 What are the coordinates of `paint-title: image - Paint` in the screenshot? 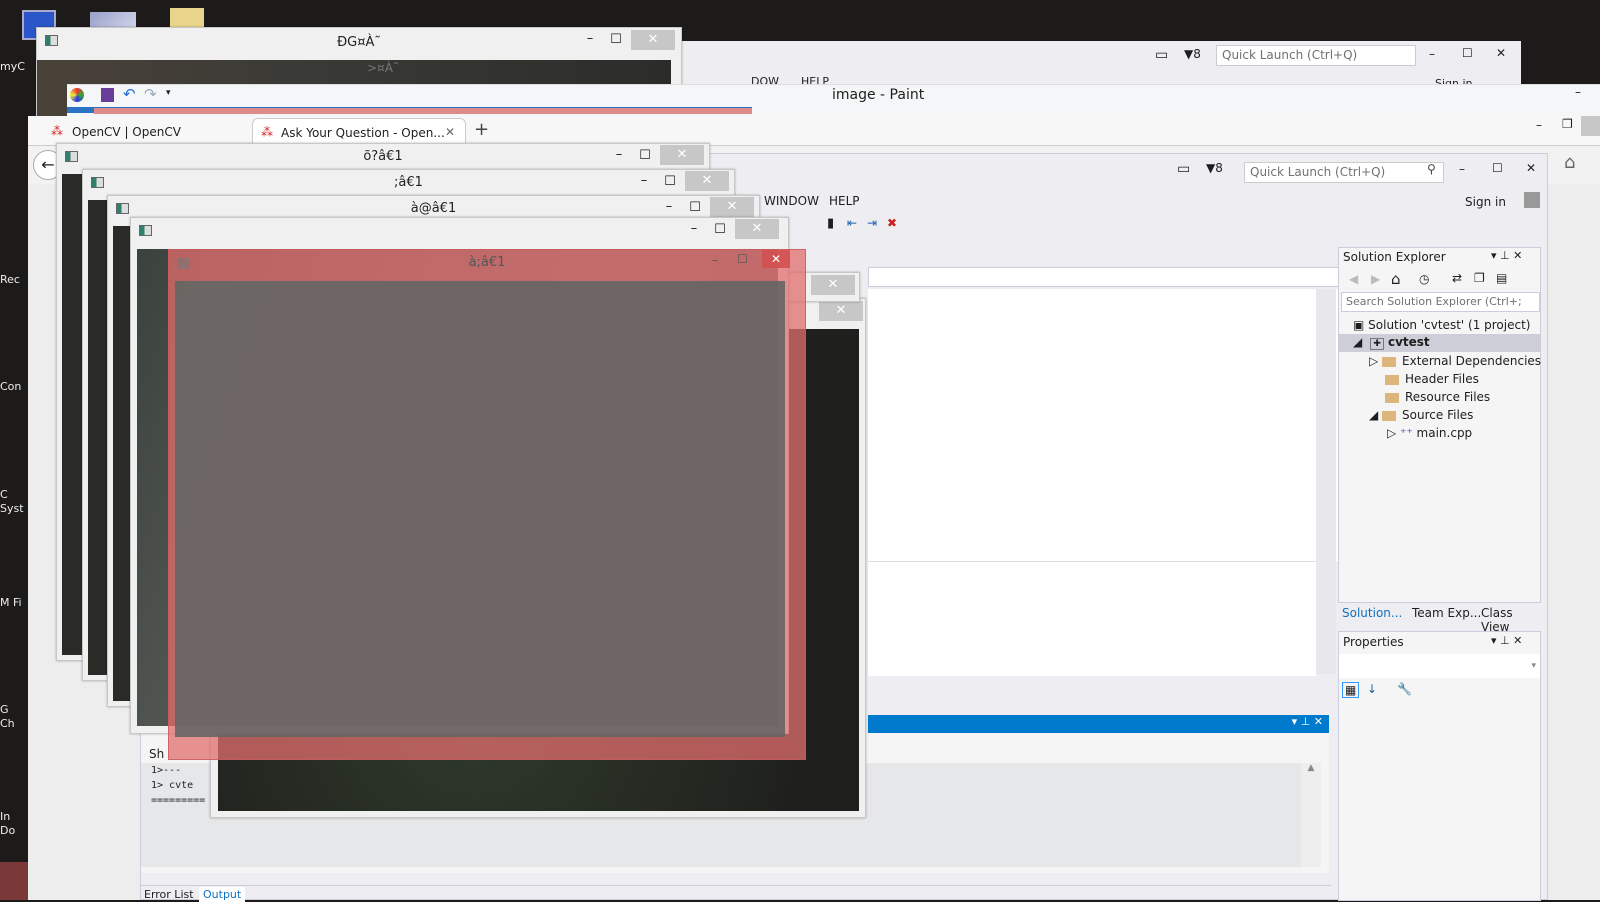 It's located at (878, 95).